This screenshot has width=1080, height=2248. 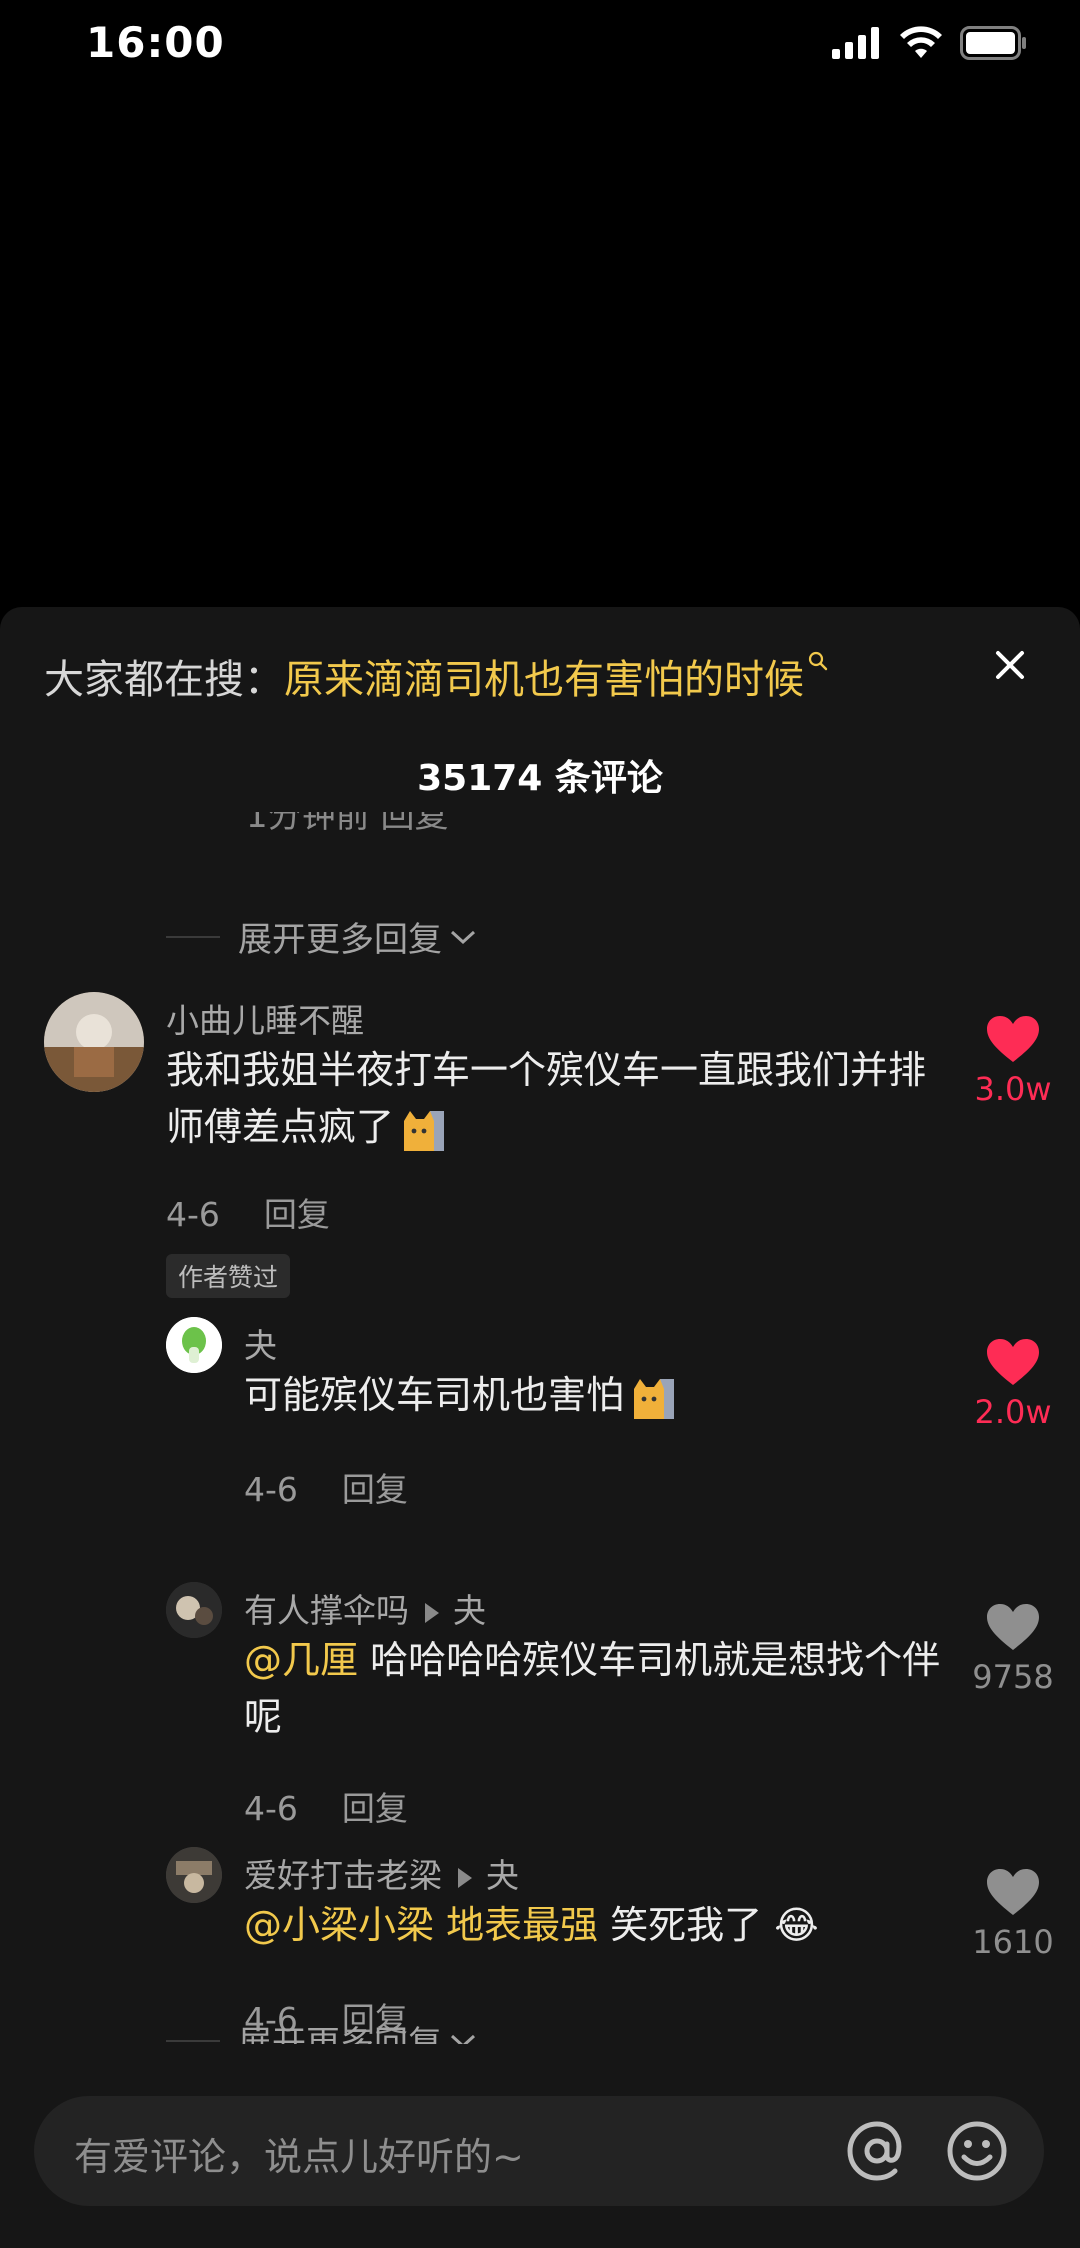 I want to click on comment-input-bar: 有爱评论，说点儿好听的~, so click(x=540, y=2159).